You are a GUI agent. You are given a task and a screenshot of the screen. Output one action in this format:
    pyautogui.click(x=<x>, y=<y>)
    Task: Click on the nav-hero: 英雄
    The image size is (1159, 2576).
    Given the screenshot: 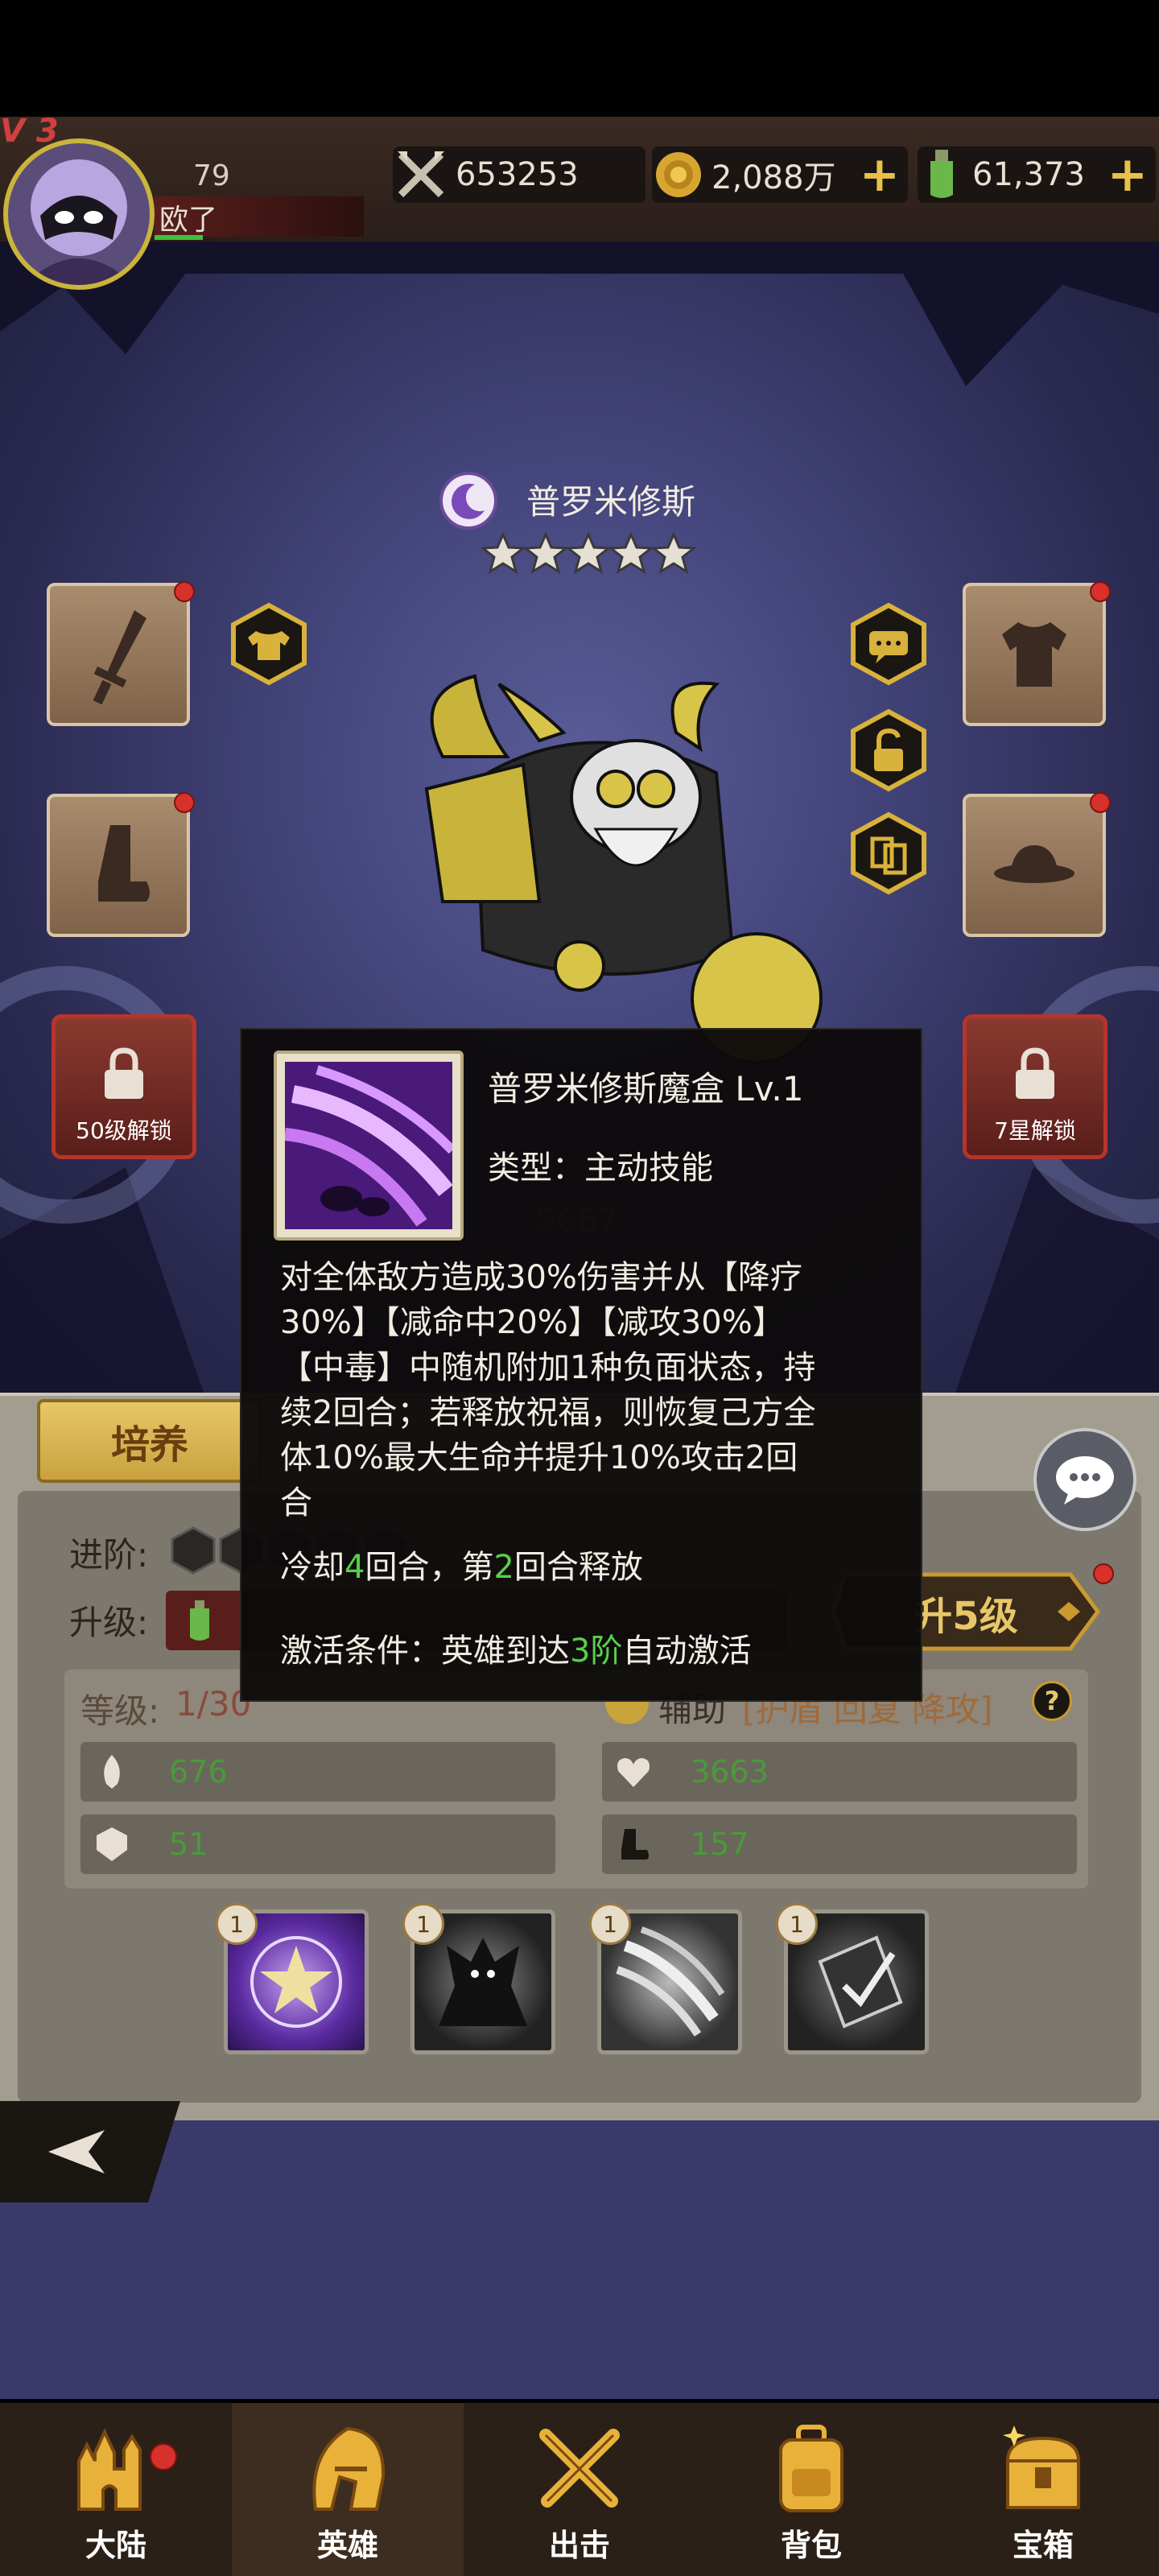 What is the action you would take?
    pyautogui.click(x=348, y=2489)
    